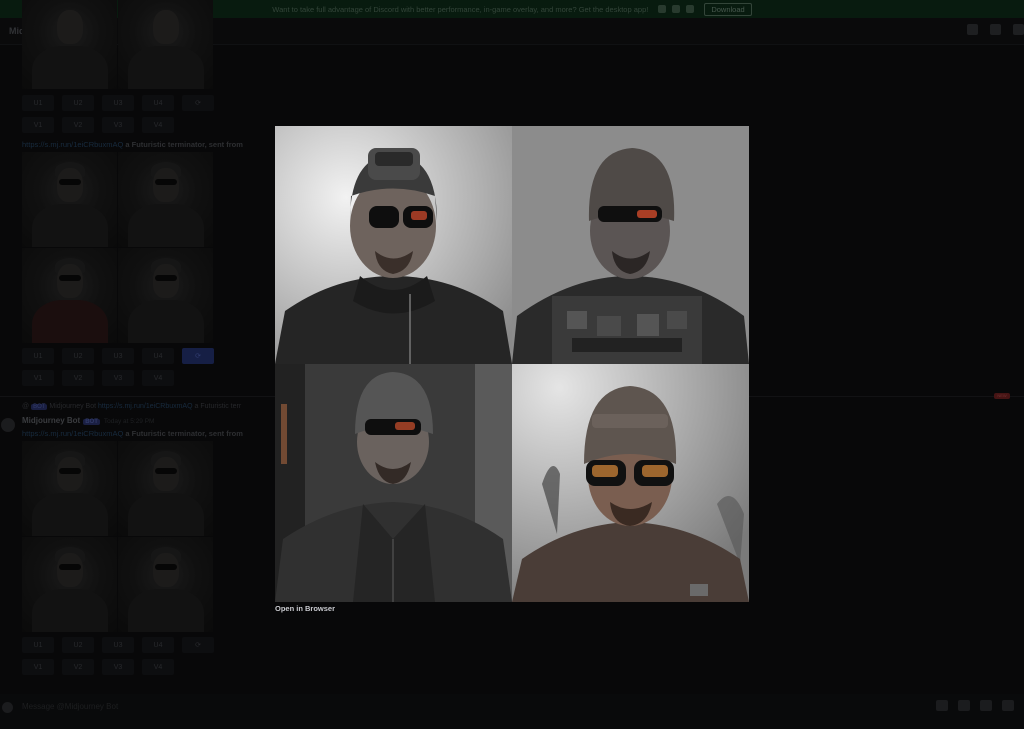 The width and height of the screenshot is (1024, 729). Describe the element at coordinates (305, 608) in the screenshot. I see `open-in-browser-link: Open in Browser` at that location.